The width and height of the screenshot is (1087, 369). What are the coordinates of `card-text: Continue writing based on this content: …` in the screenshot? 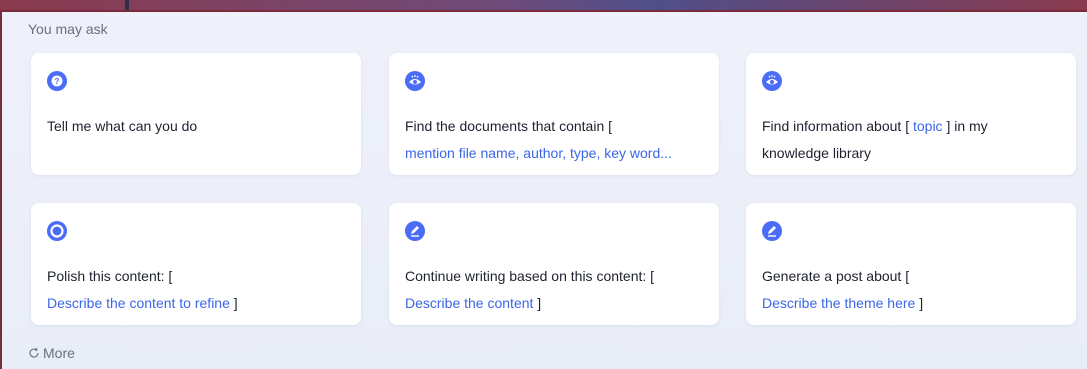 It's located at (530, 276).